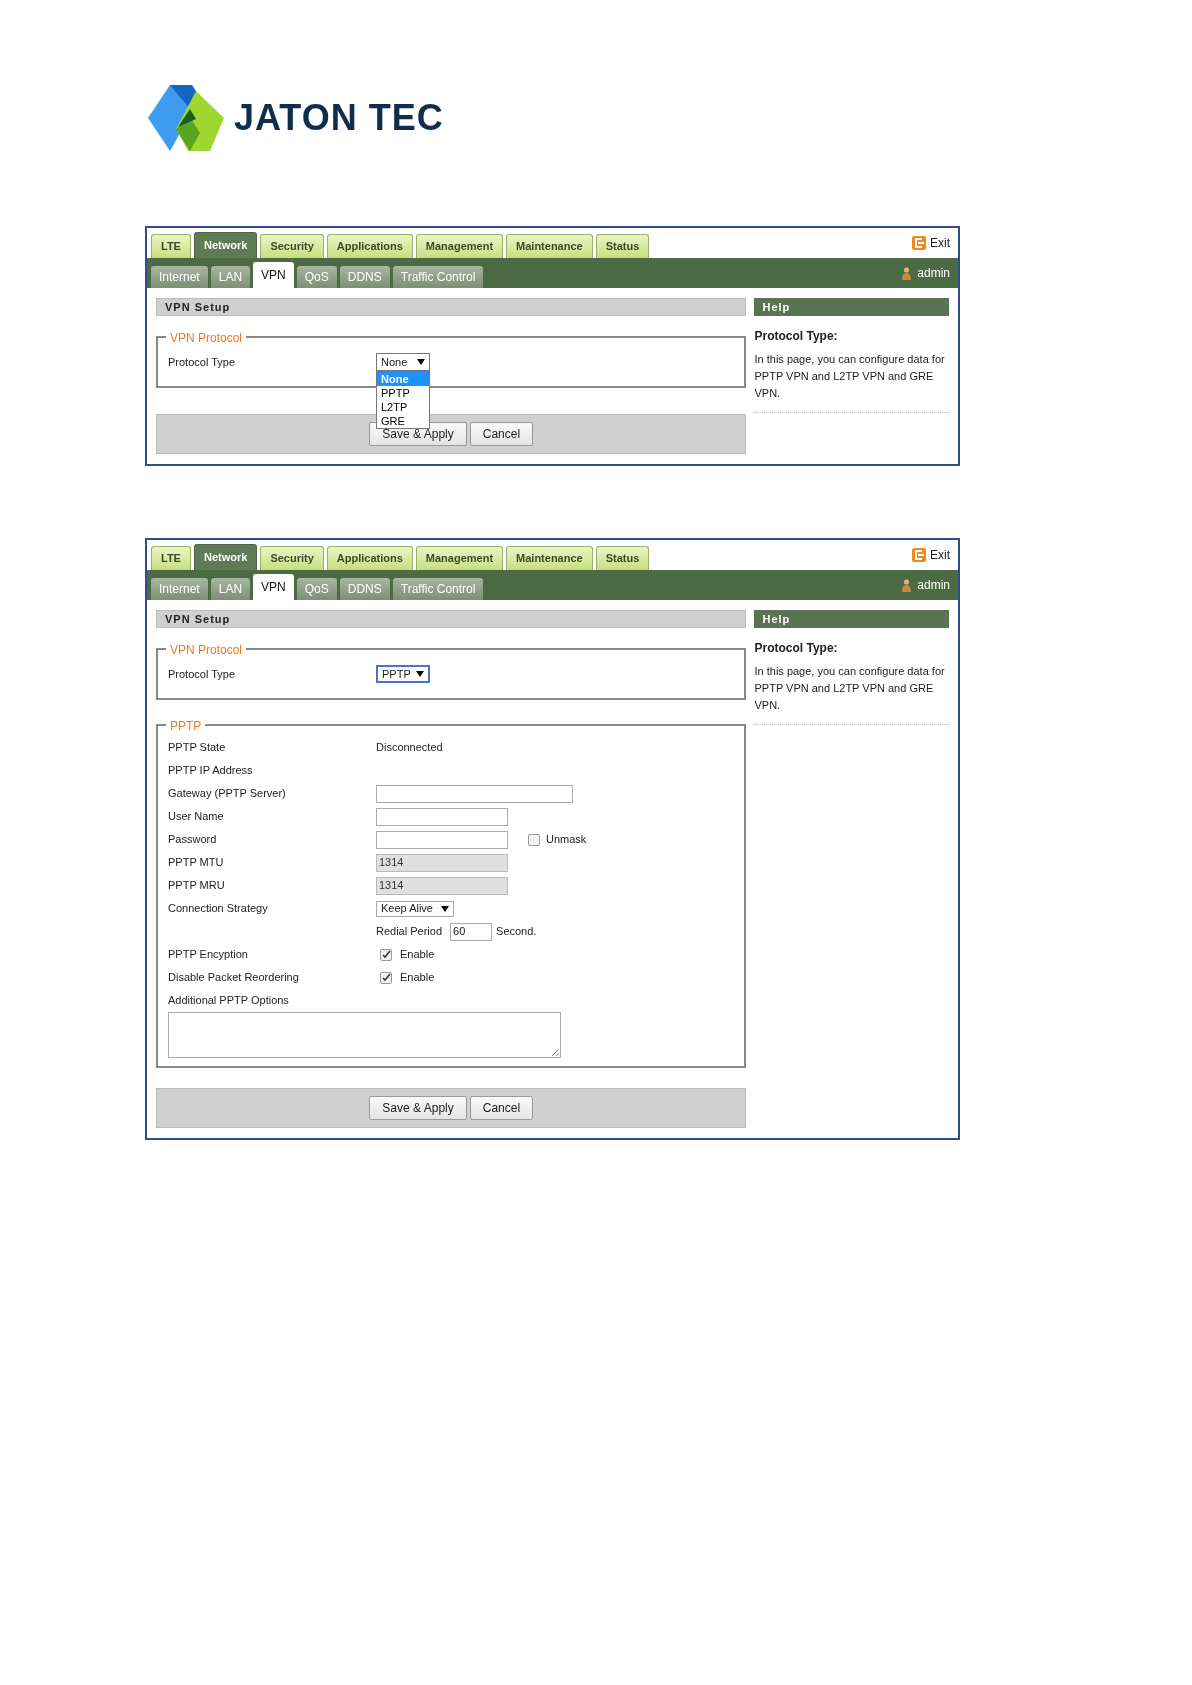  I want to click on password-field, so click(442, 839).